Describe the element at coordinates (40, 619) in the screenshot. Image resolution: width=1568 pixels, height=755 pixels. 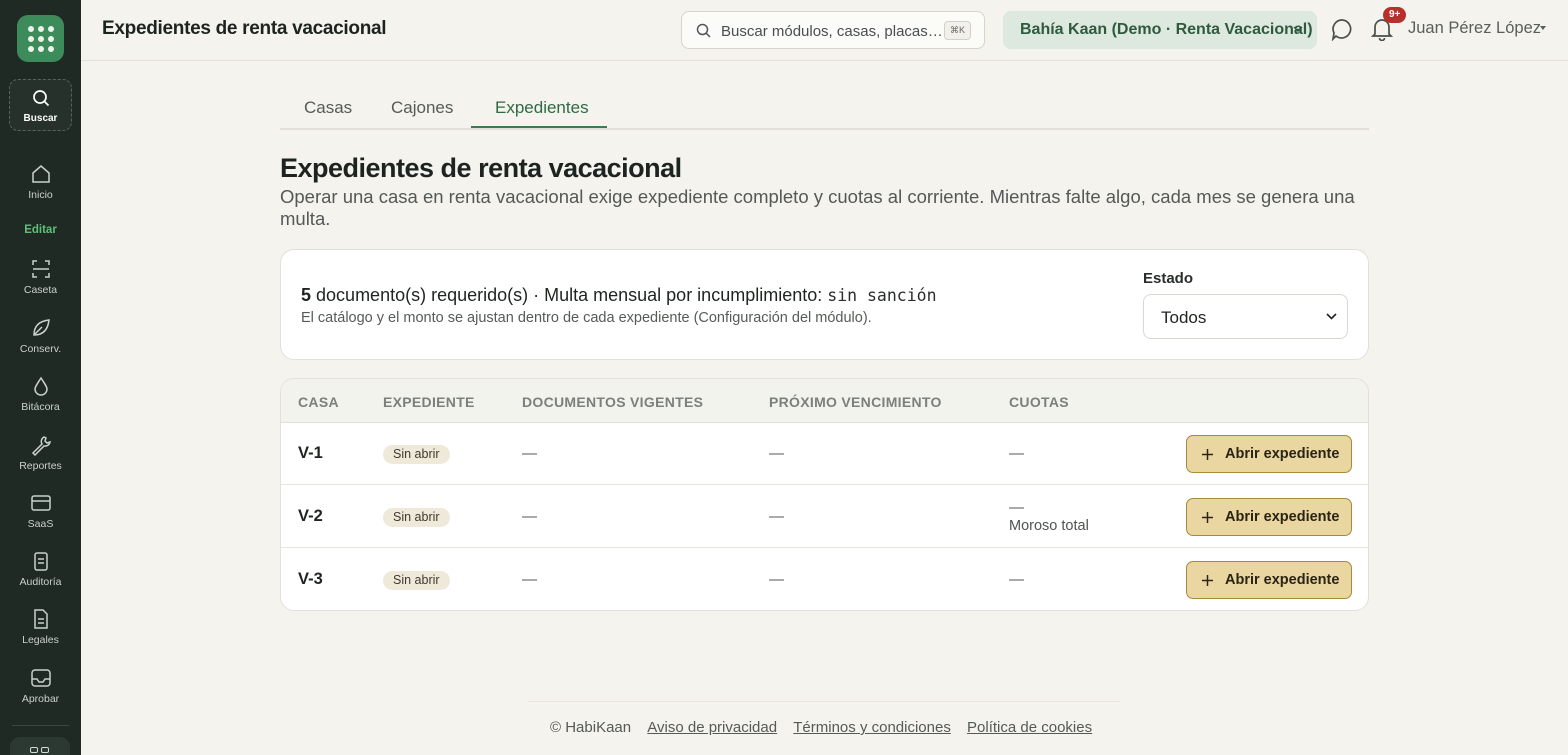
I see `document-icon` at that location.